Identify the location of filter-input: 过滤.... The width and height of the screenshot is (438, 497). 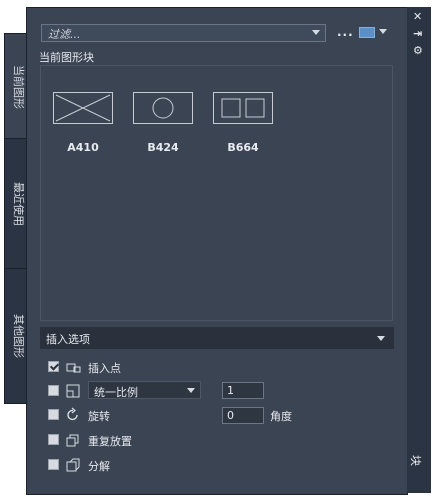
(183, 33).